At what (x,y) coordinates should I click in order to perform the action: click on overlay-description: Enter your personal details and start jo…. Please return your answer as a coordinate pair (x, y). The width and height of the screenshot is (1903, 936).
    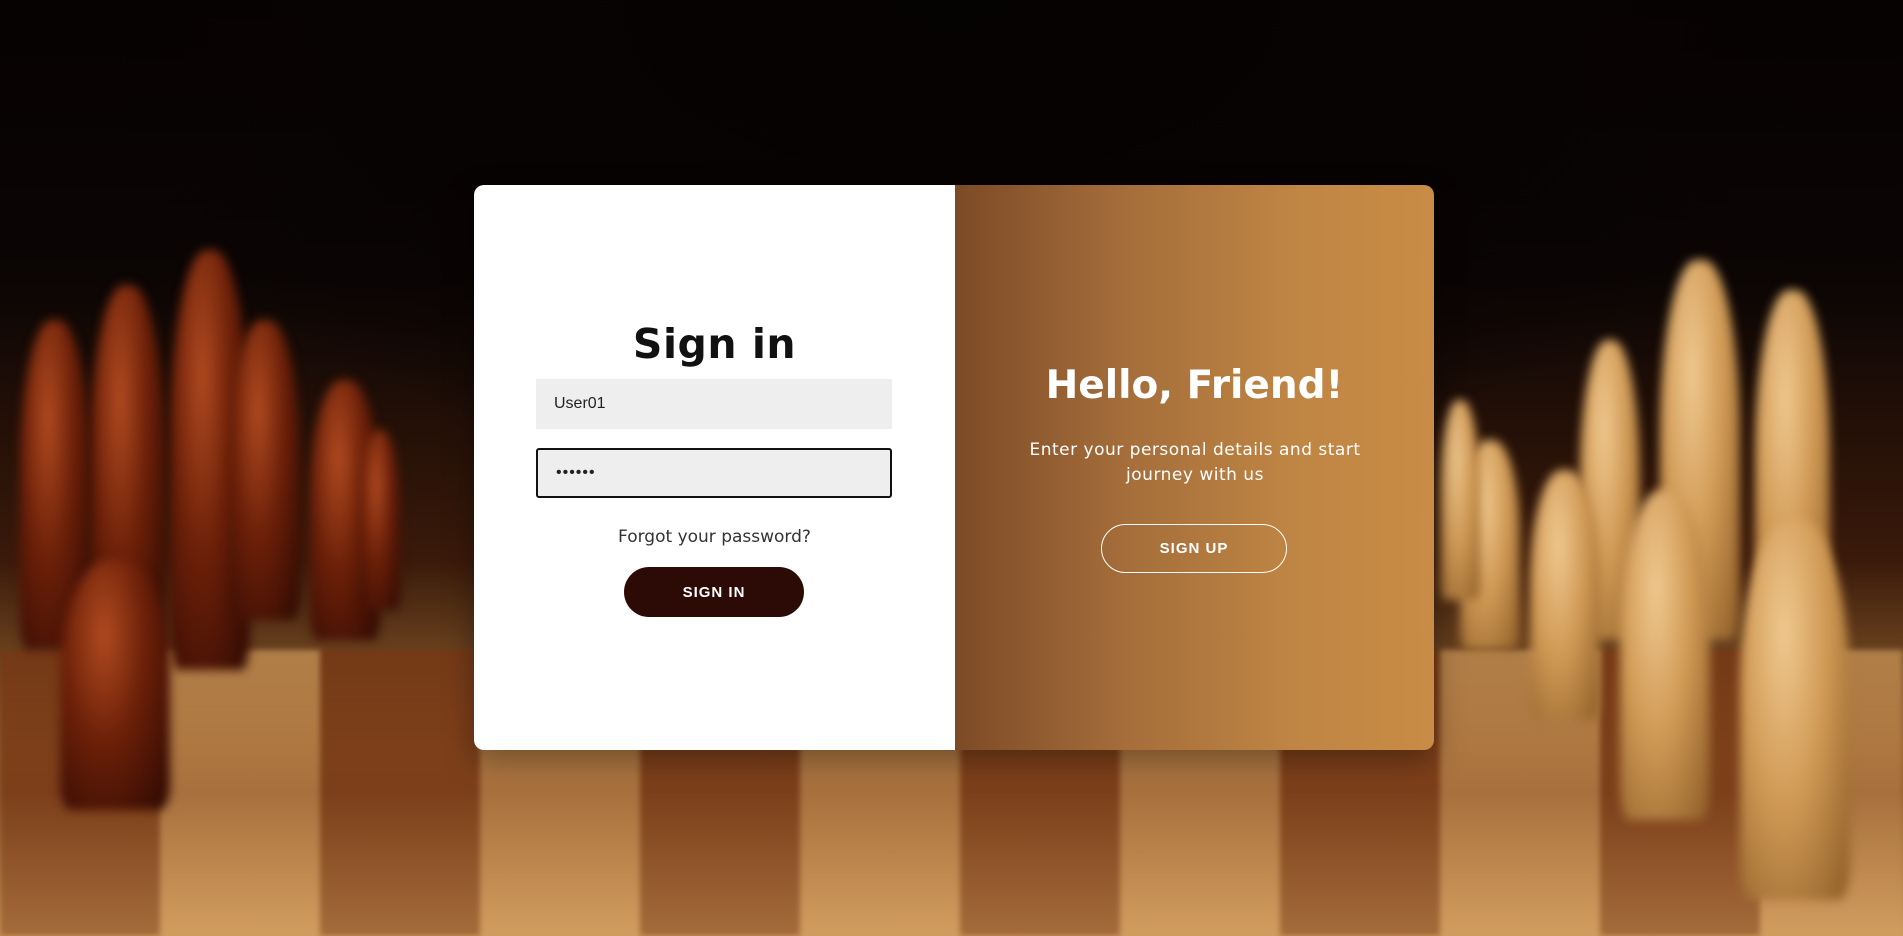
    Looking at the image, I should click on (1195, 462).